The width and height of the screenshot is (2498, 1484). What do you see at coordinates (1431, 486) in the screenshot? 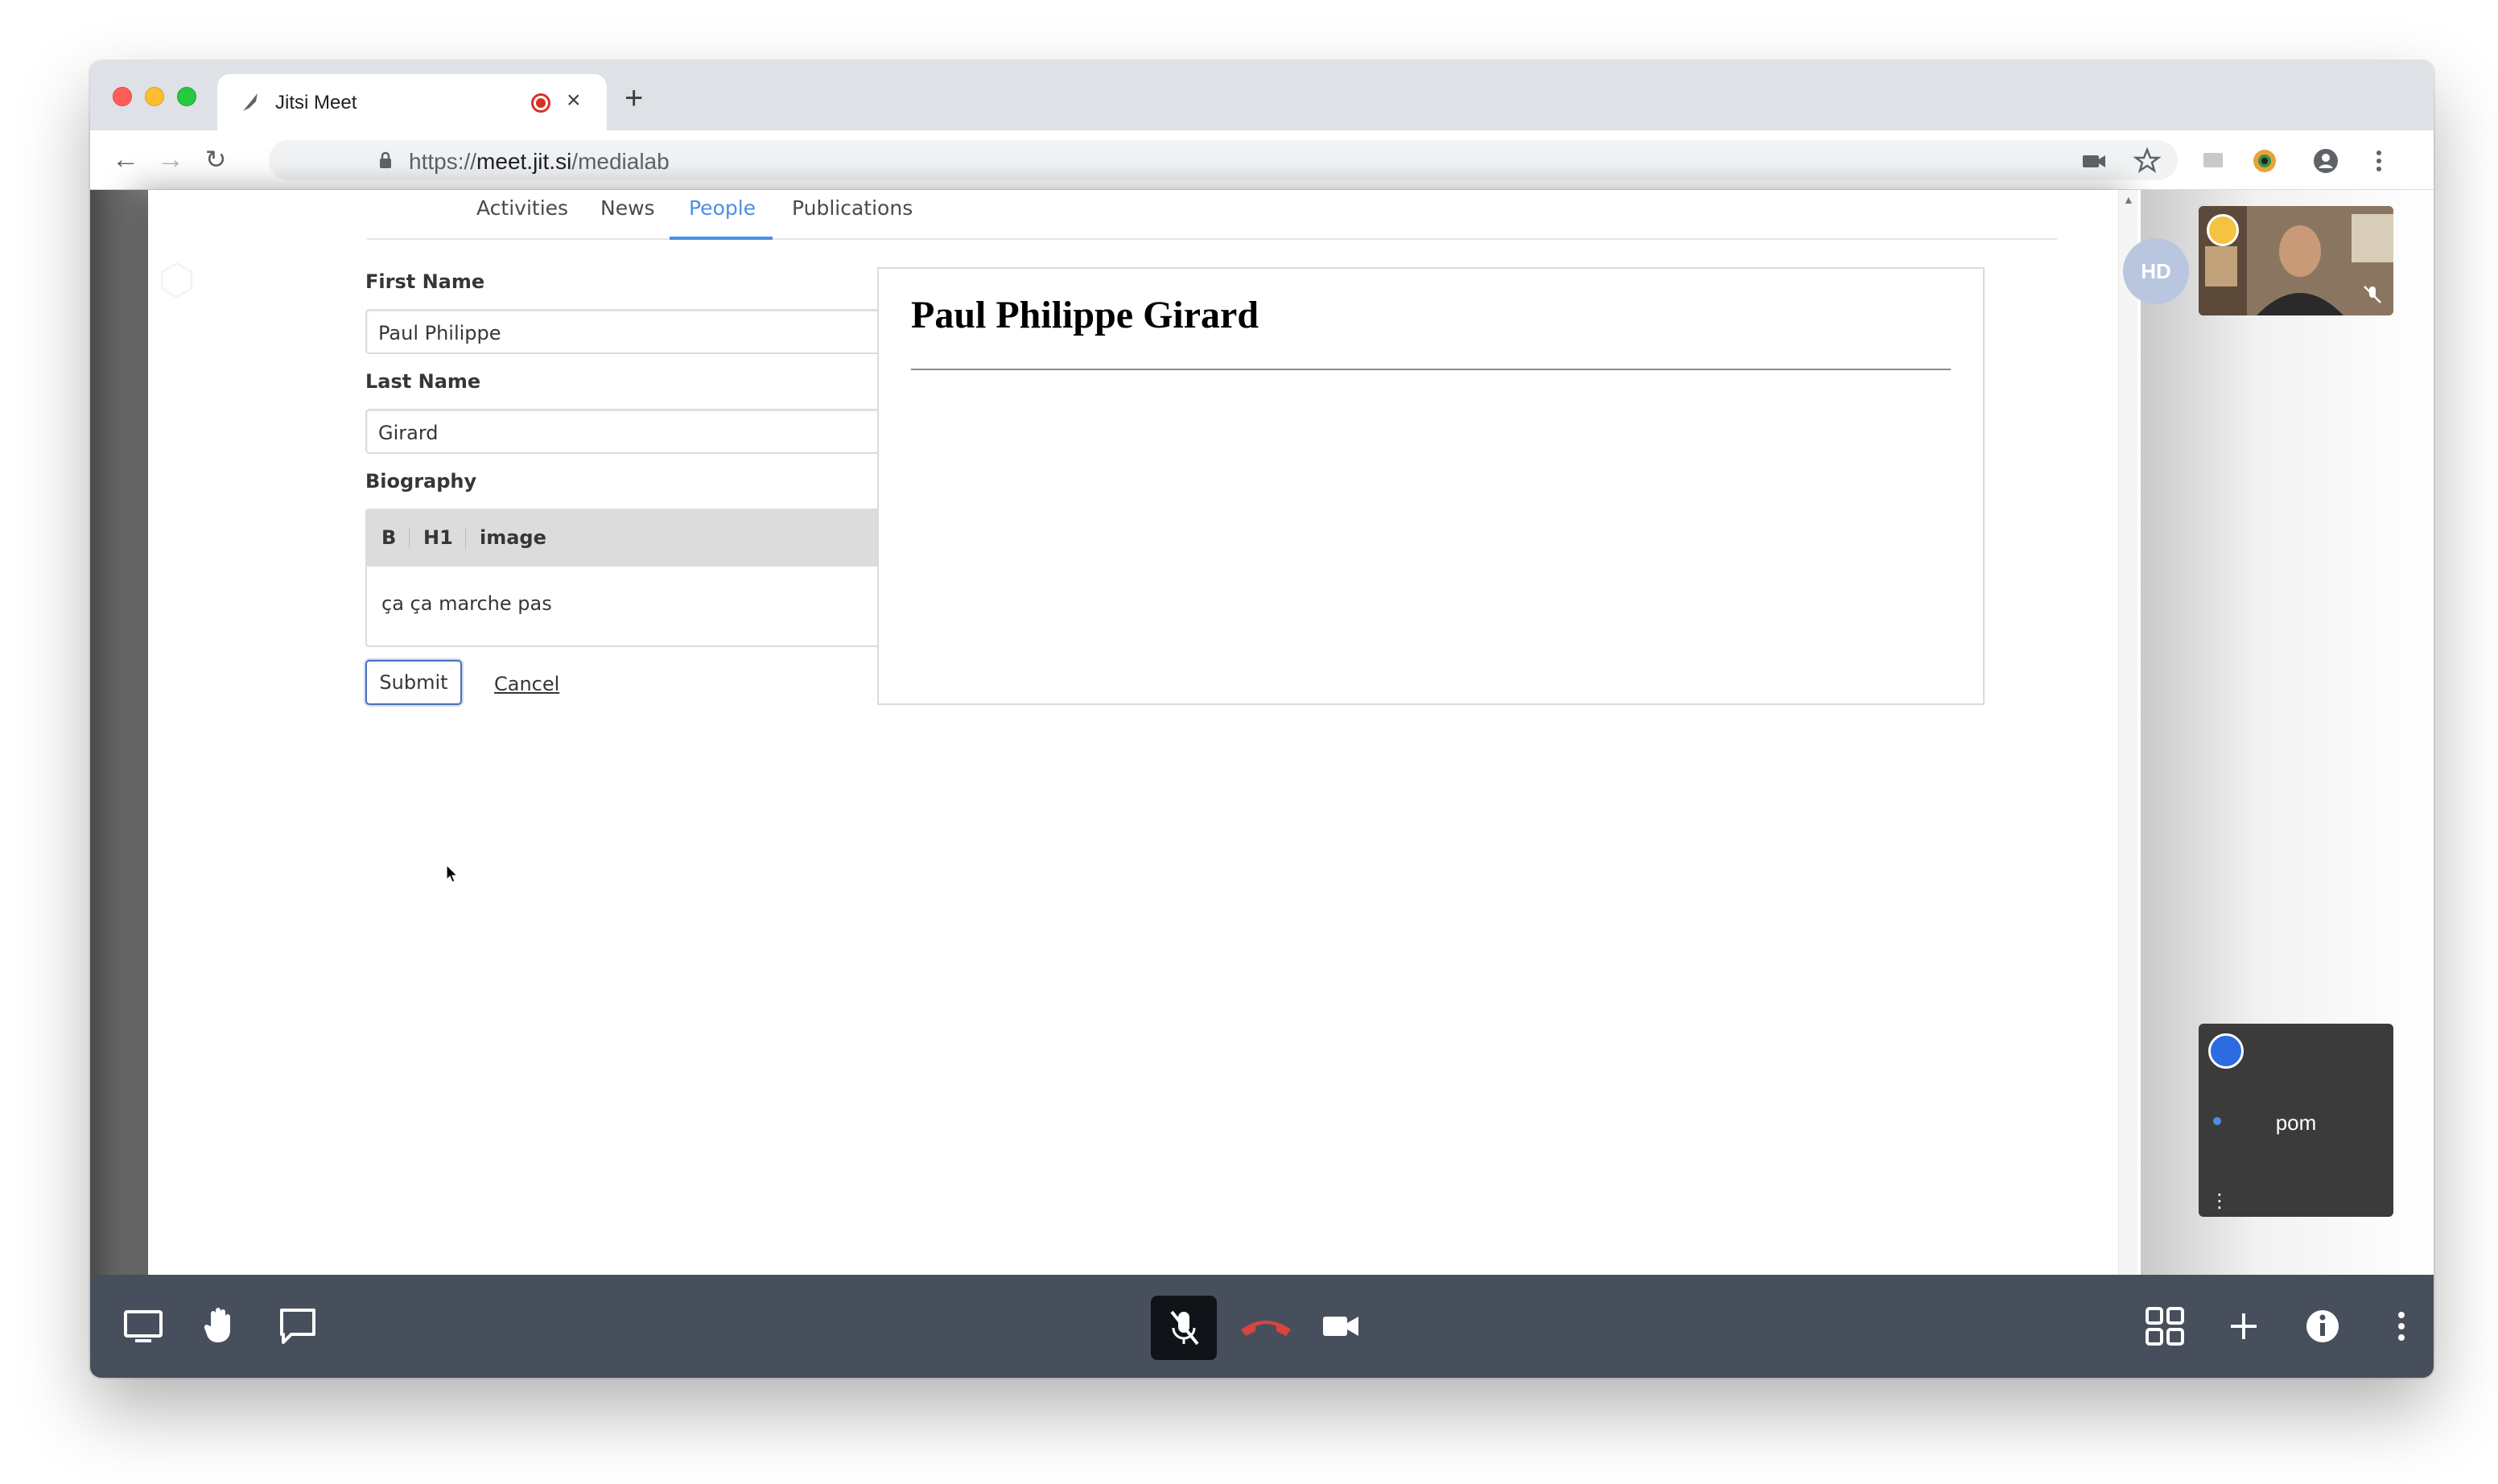
I see `bio-preview-panel: Paul Philippe Girard` at bounding box center [1431, 486].